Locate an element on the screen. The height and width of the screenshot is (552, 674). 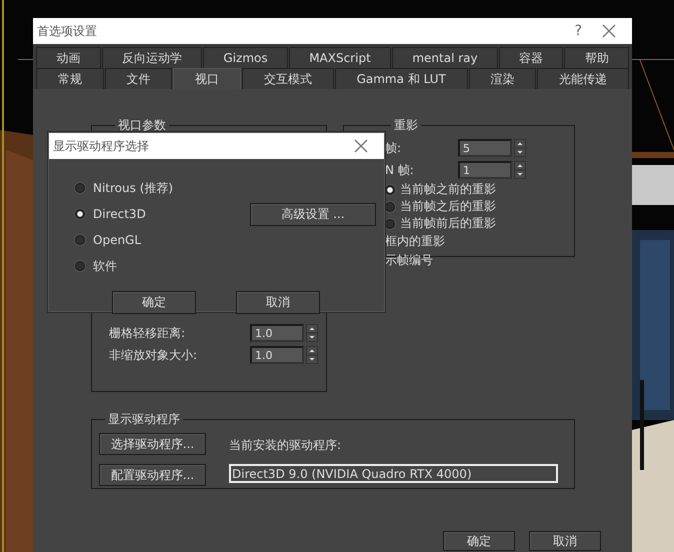
tab: Gamma 和 LUT is located at coordinates (401, 78).